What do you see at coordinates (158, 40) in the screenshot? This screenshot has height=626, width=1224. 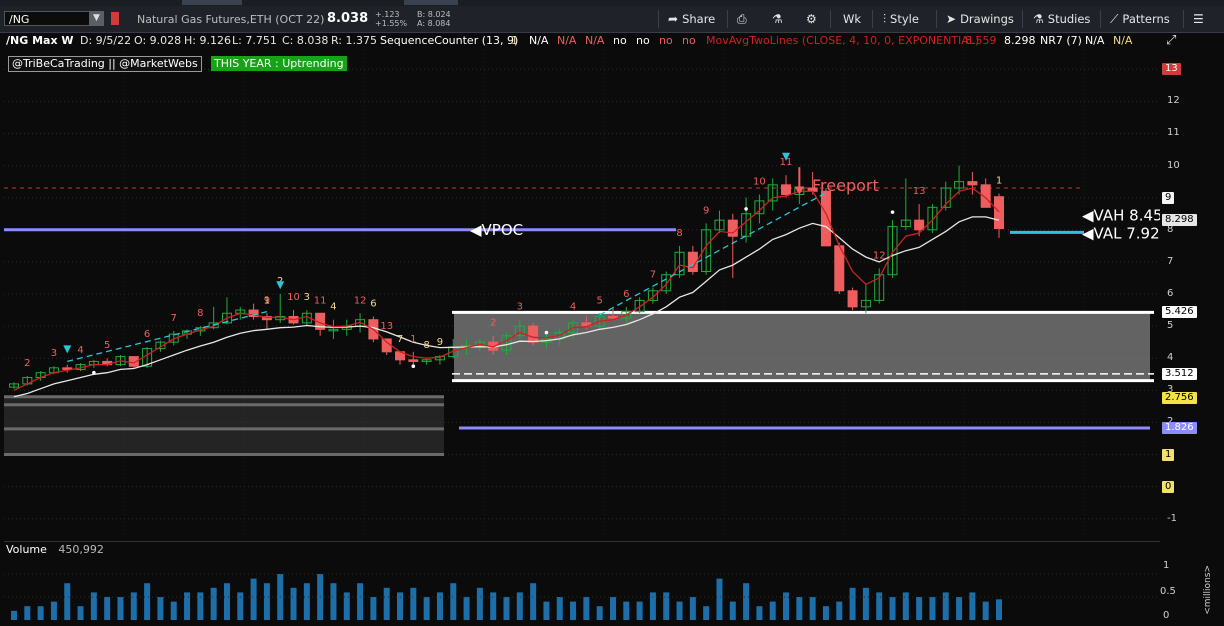 I see `bar-open: O: 9.028` at bounding box center [158, 40].